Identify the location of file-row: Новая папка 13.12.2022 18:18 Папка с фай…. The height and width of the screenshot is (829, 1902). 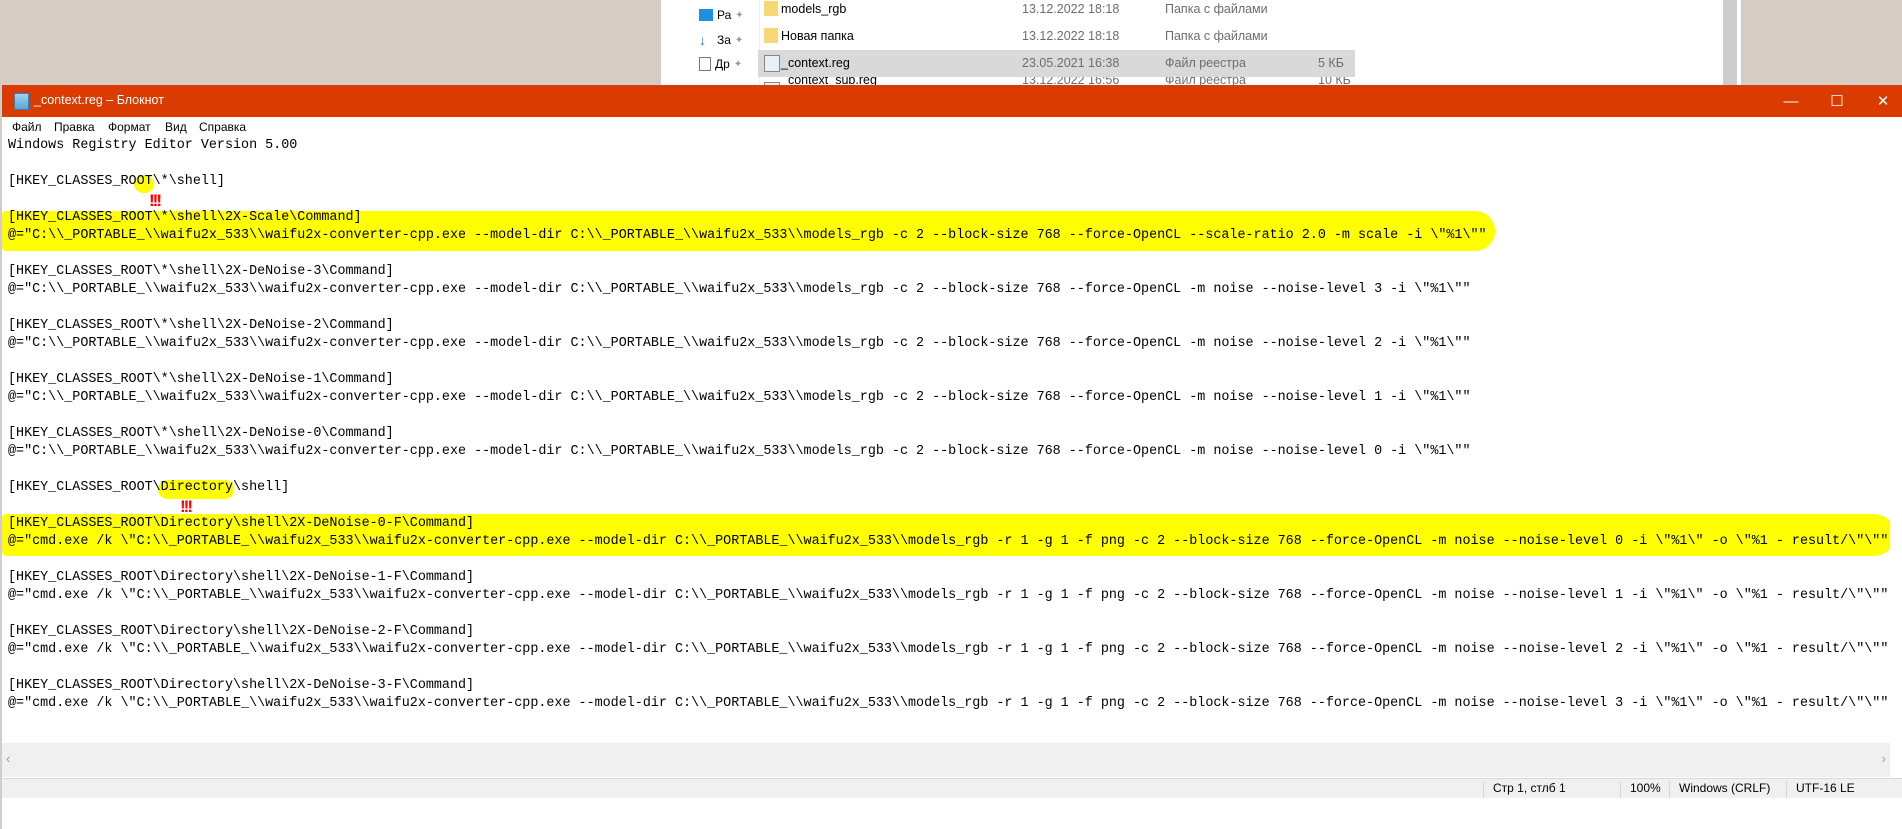
(1056, 36).